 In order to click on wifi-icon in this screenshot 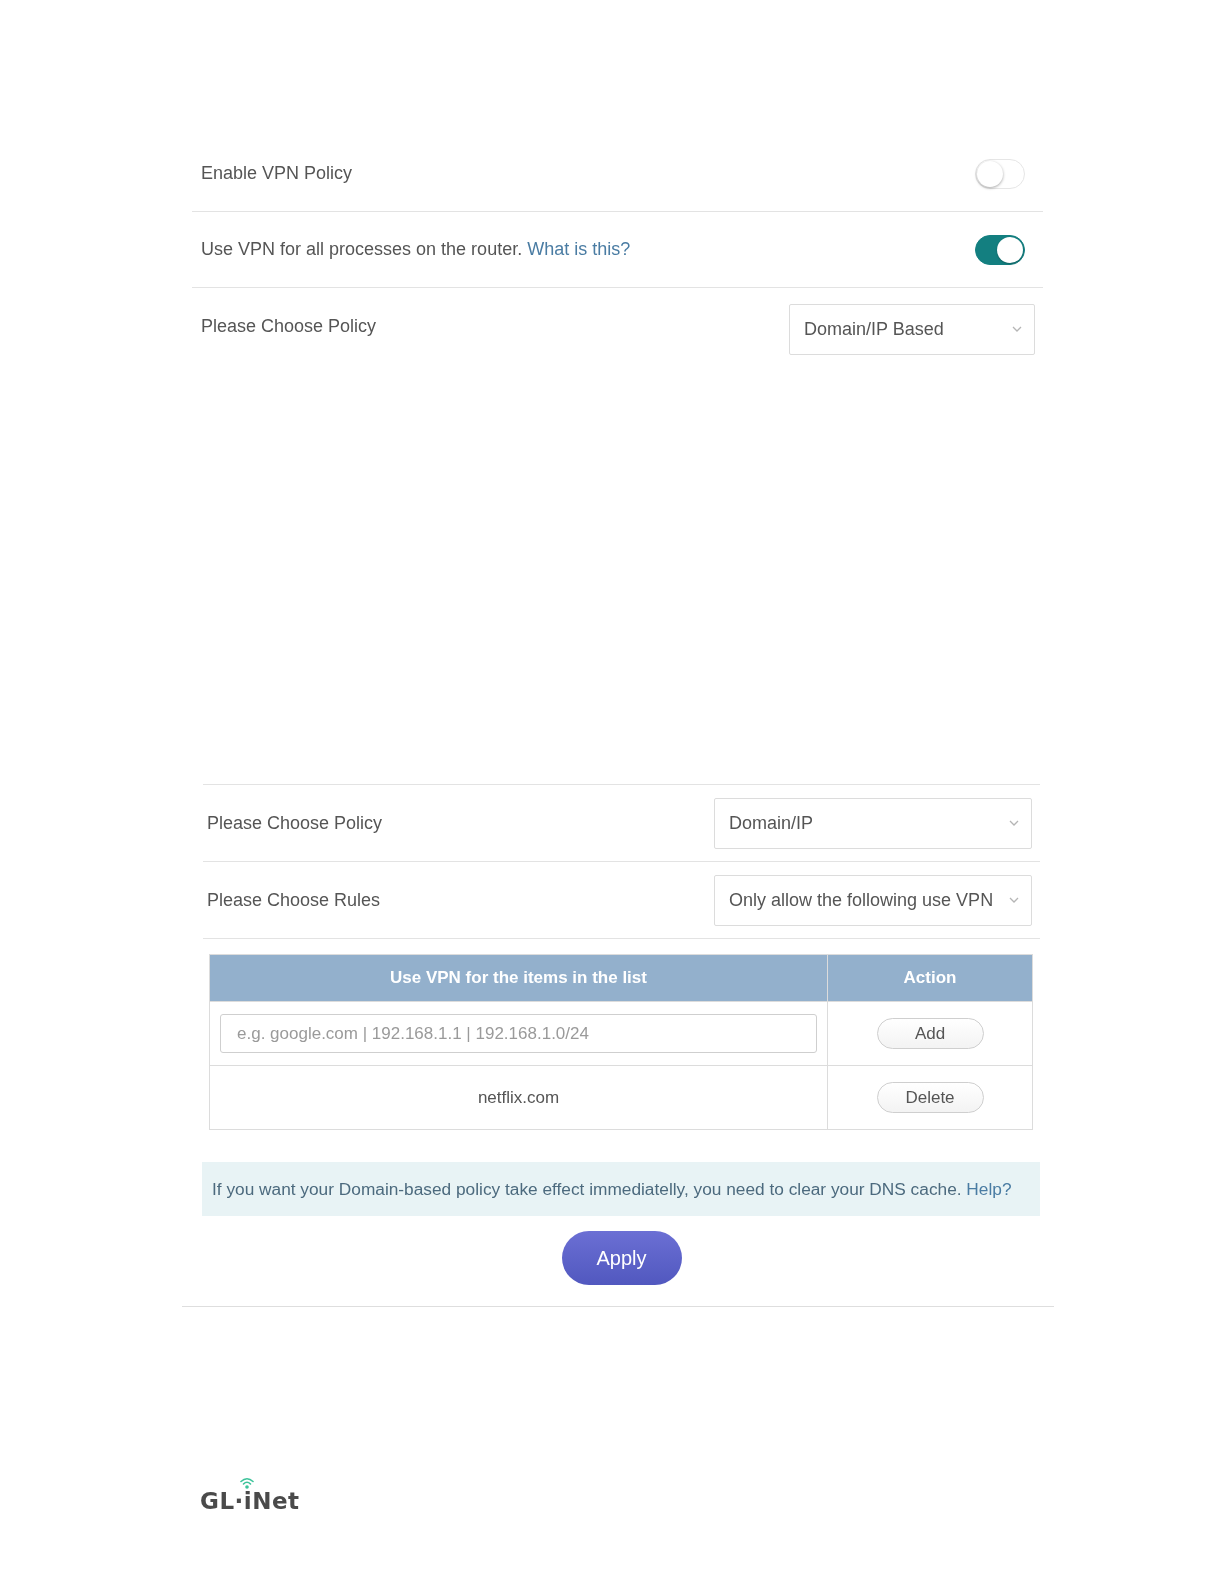, I will do `click(247, 1483)`.